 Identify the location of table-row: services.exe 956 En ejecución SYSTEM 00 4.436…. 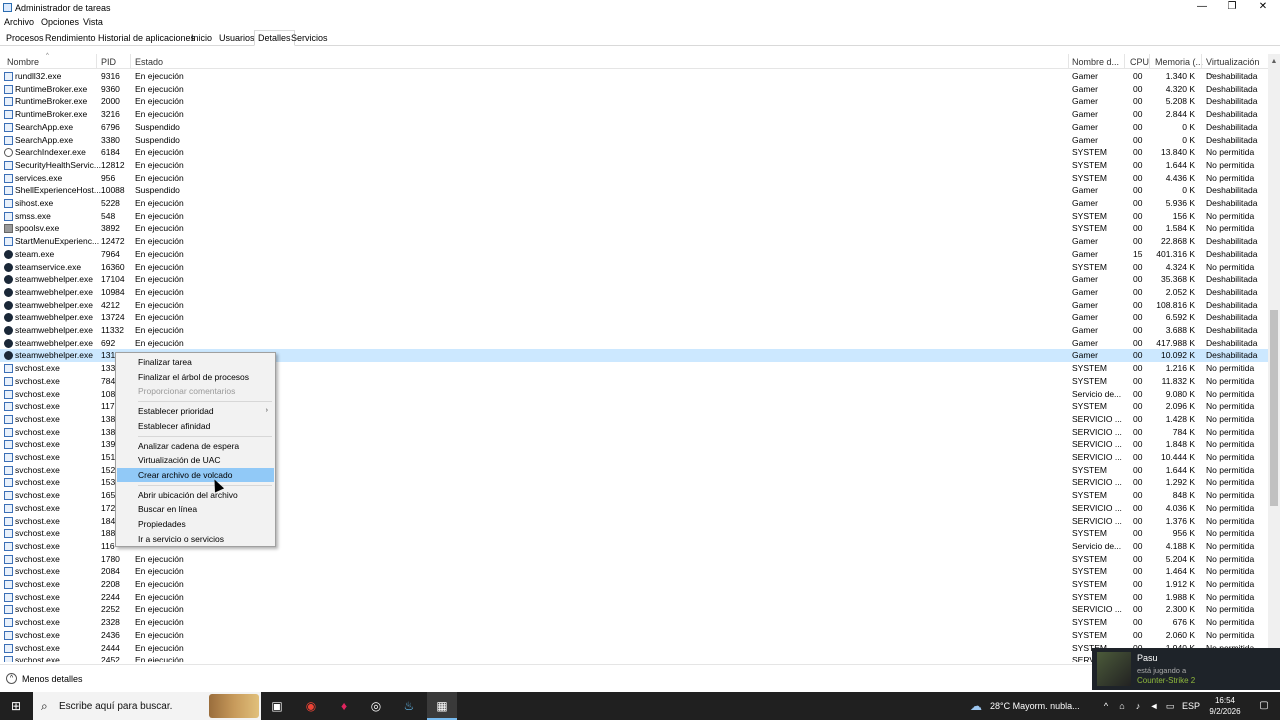
(634, 178).